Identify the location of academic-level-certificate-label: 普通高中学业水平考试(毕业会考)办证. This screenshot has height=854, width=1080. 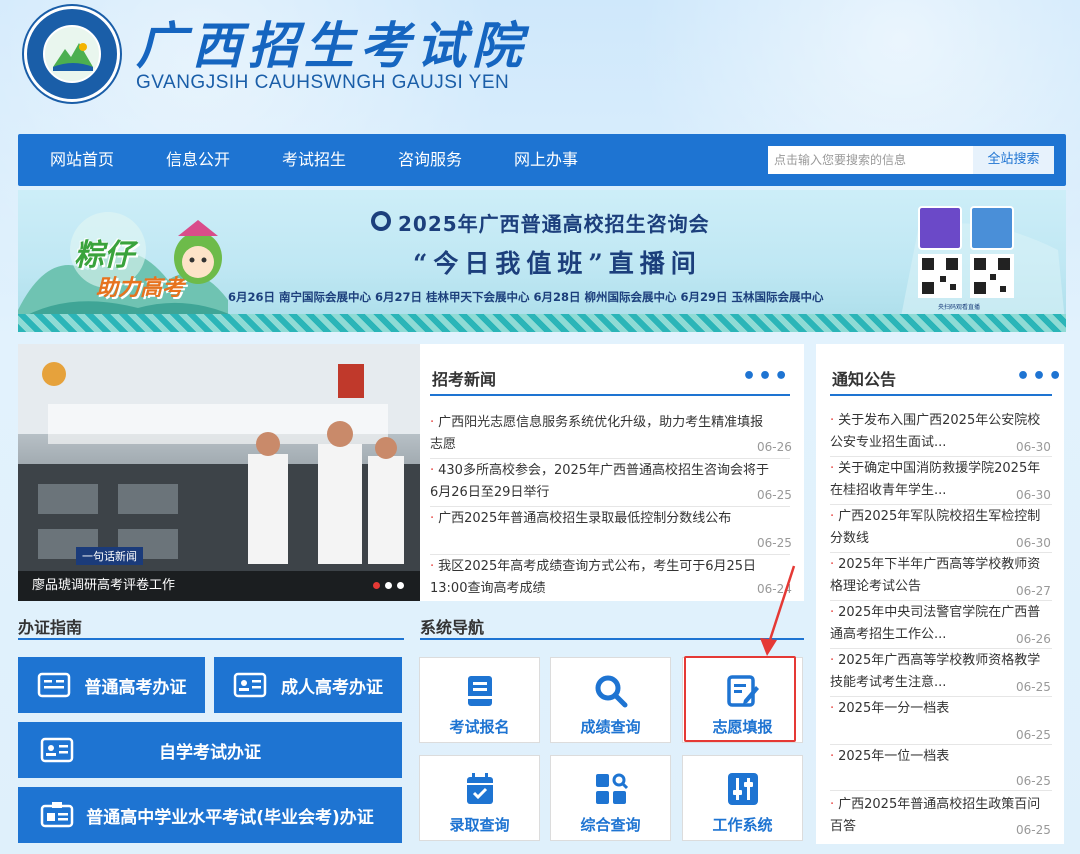
(230, 817).